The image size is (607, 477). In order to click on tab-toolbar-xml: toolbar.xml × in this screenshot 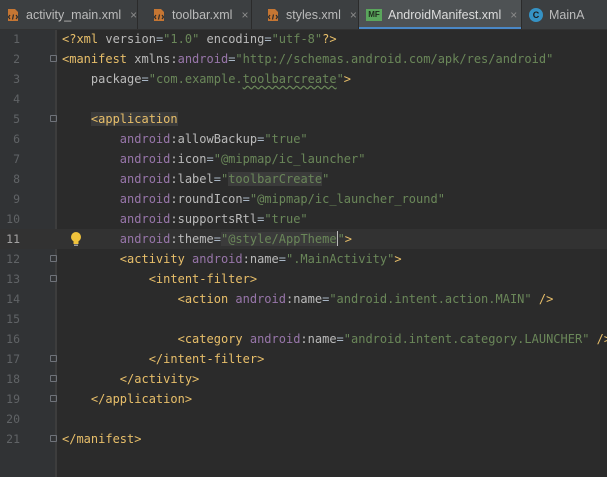, I will do `click(194, 14)`.